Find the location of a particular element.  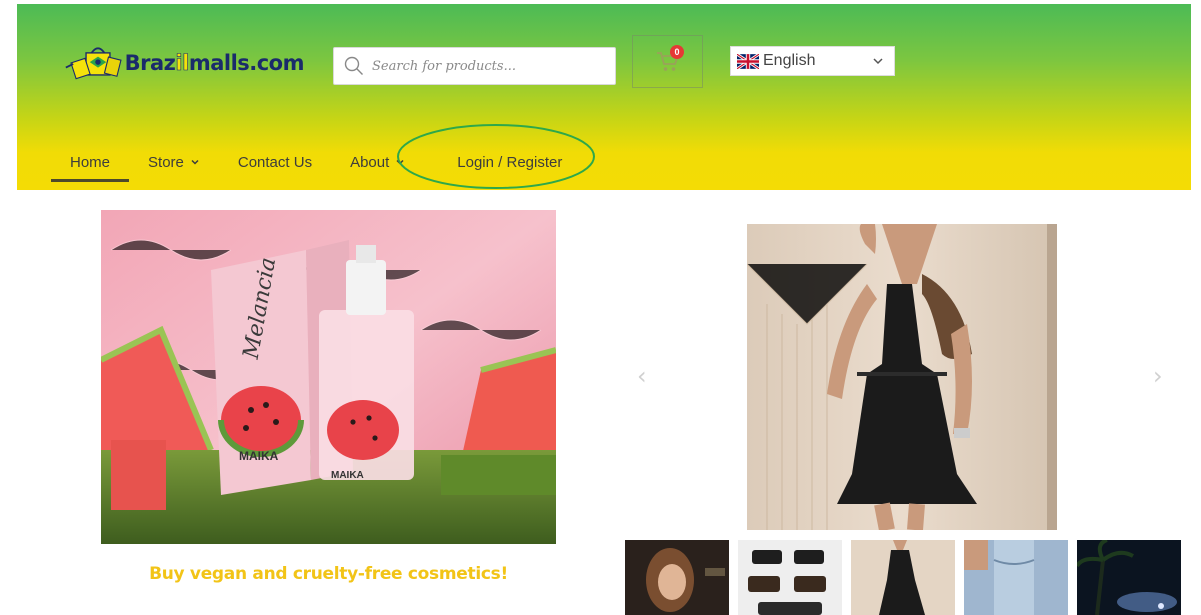

night-palm-thumbnail is located at coordinates (1129, 577).